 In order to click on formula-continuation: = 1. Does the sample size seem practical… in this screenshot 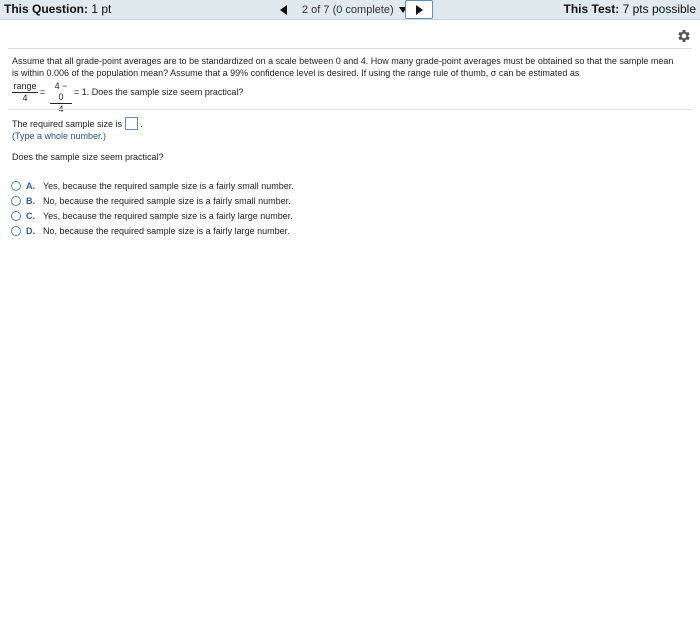, I will do `click(159, 92)`.